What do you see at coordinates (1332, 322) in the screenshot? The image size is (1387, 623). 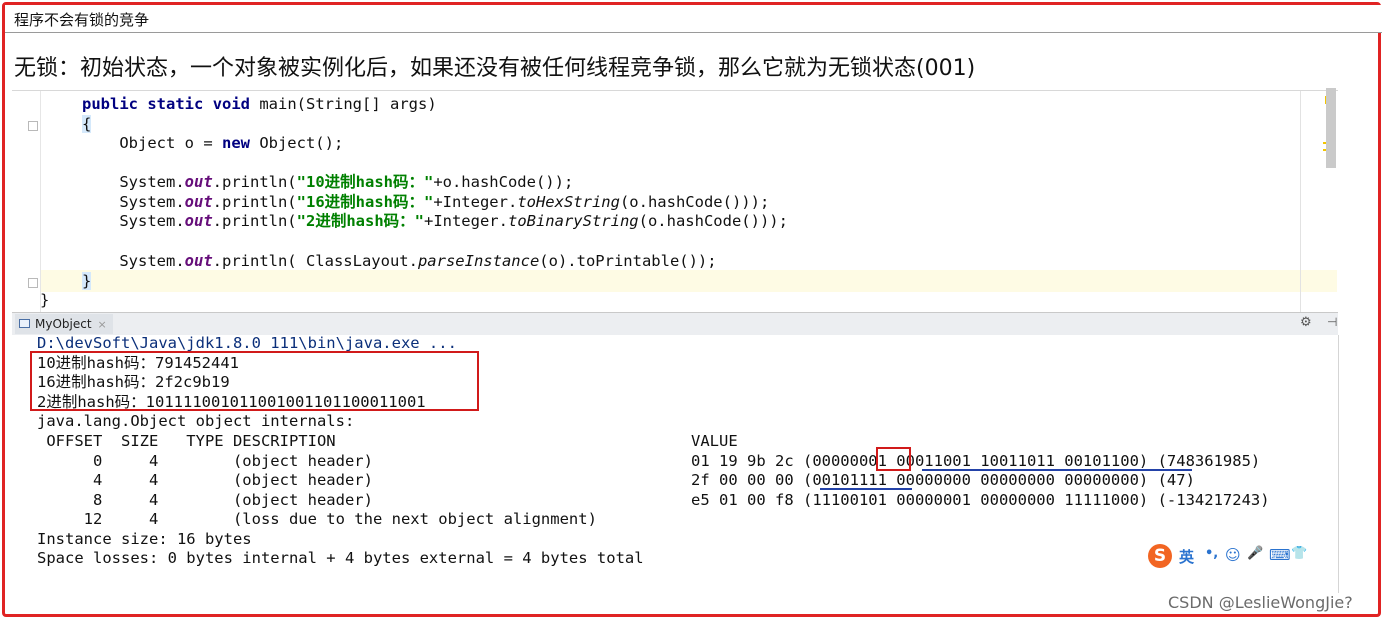 I see `hide-panel-icon: ⊣` at bounding box center [1332, 322].